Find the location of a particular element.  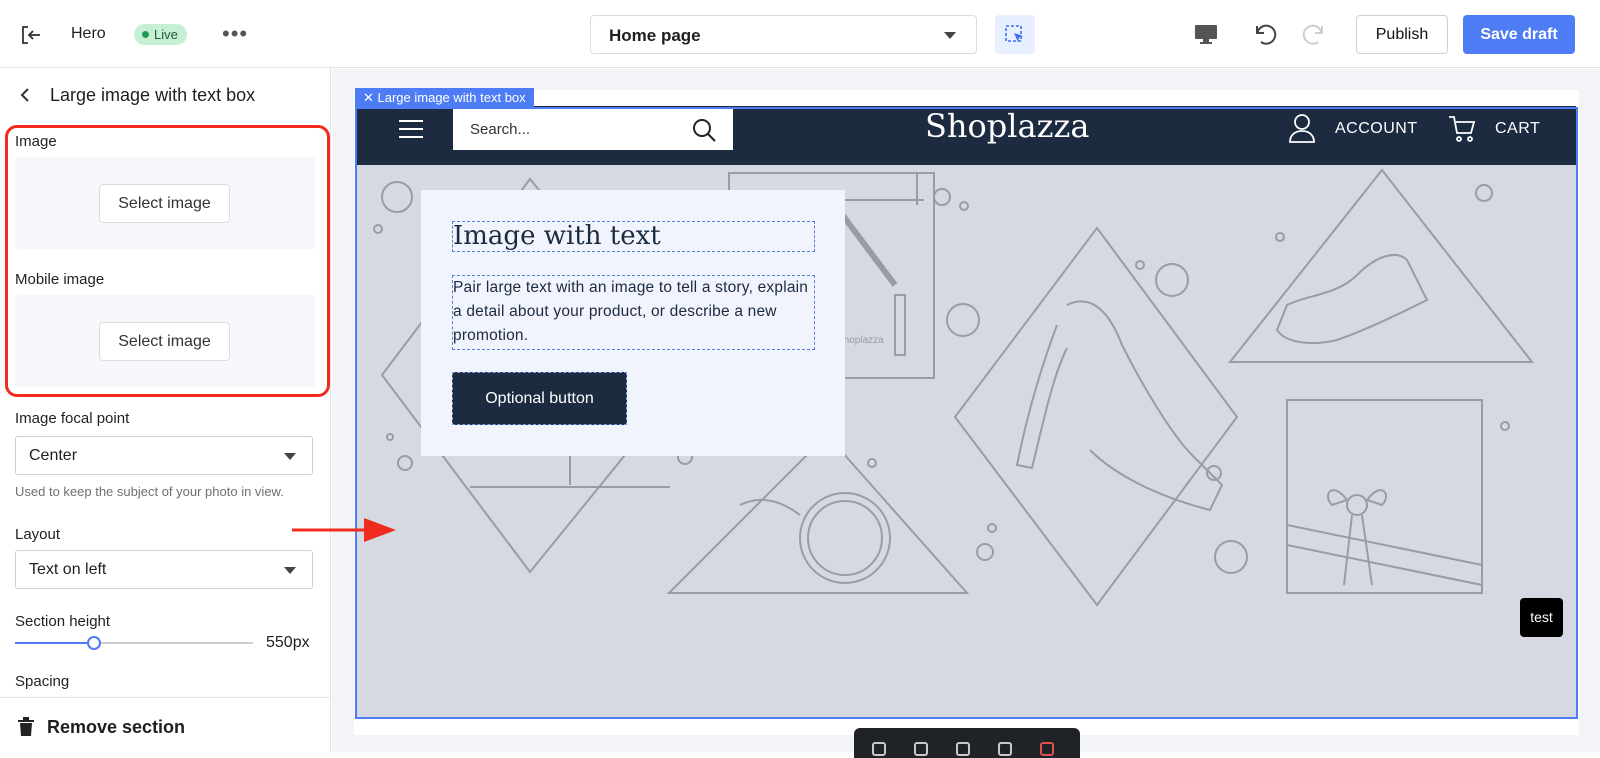

save-draft-button: Save draft is located at coordinates (1519, 34).